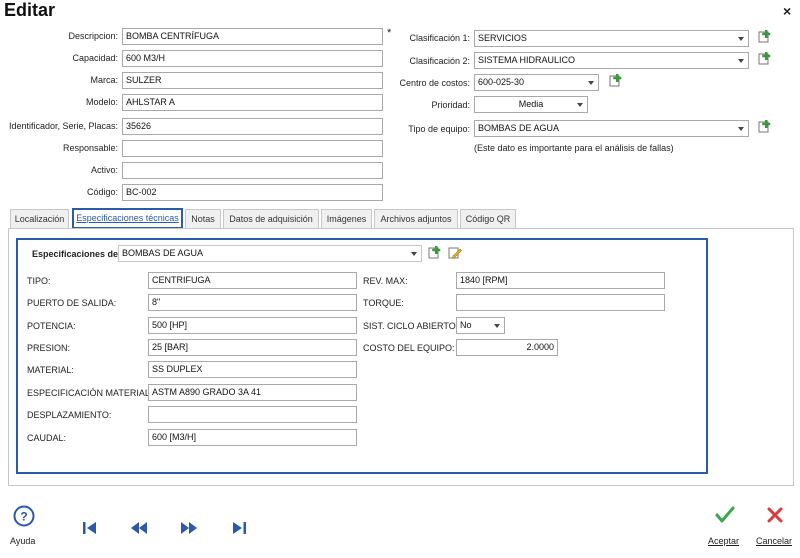 This screenshot has width=800, height=558. What do you see at coordinates (90, 528) in the screenshot?
I see `first-record-icon` at bounding box center [90, 528].